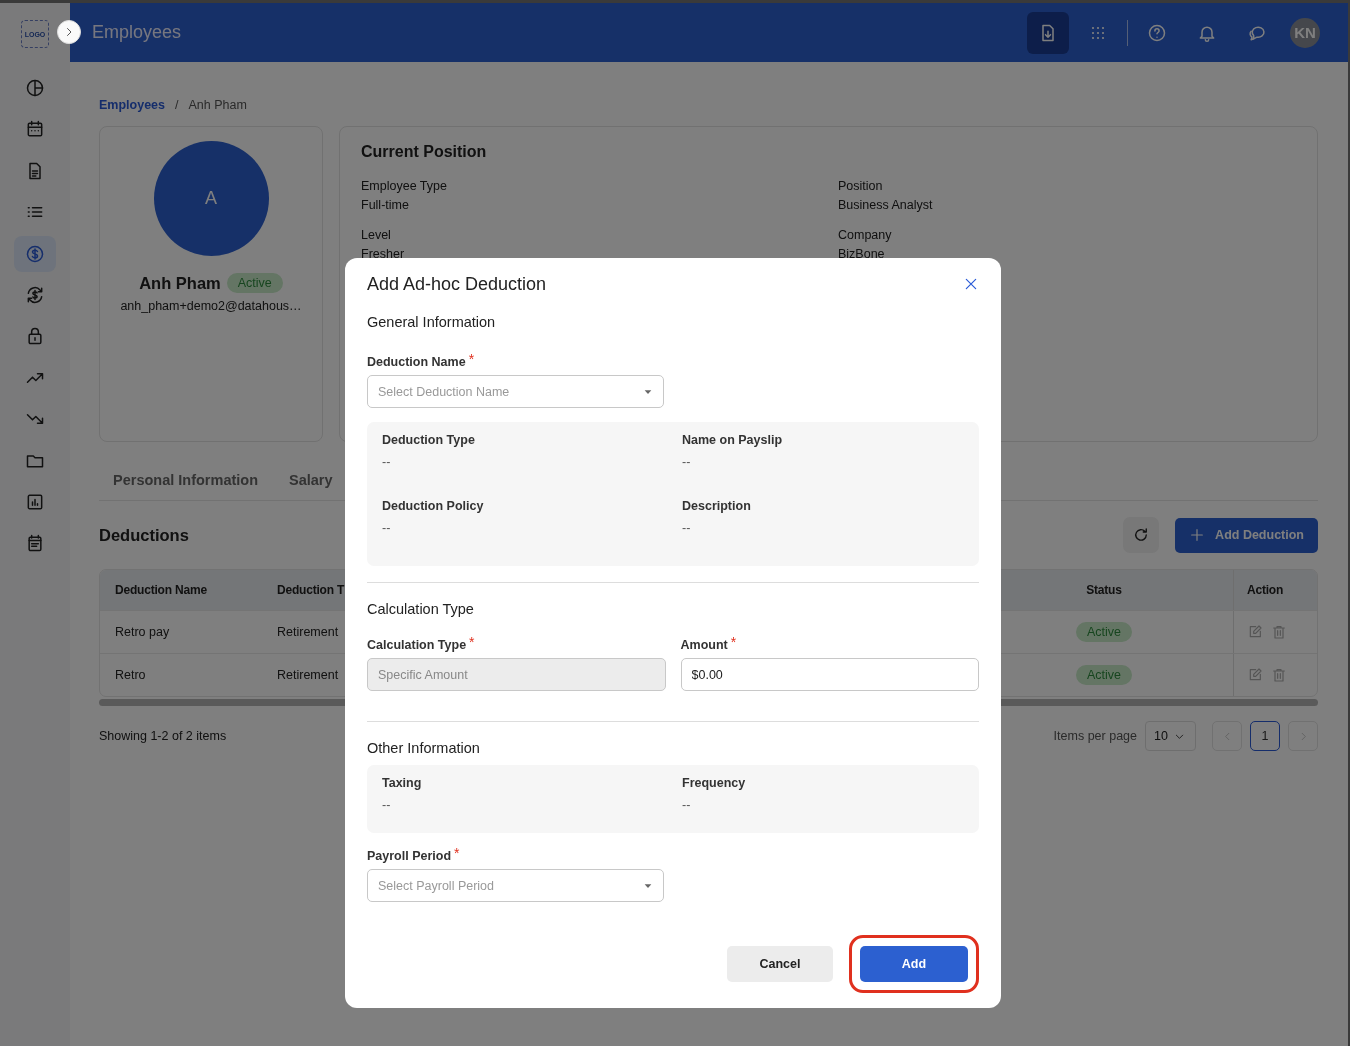 This screenshot has width=1350, height=1046. Describe the element at coordinates (35, 88) in the screenshot. I see `pie-chart-icon` at that location.